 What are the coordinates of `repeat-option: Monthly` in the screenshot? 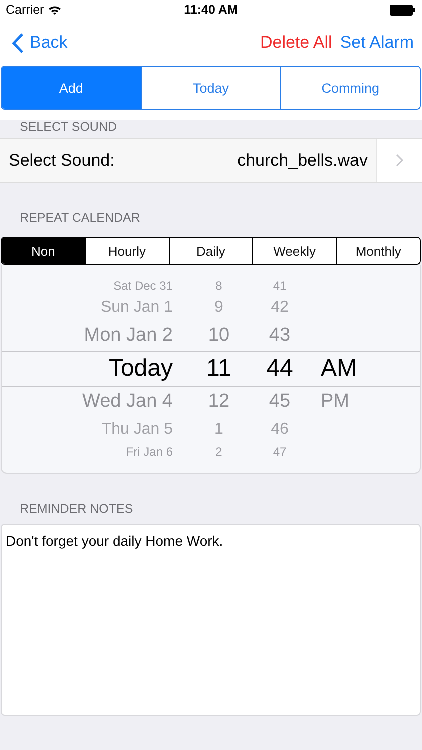 It's located at (378, 251).